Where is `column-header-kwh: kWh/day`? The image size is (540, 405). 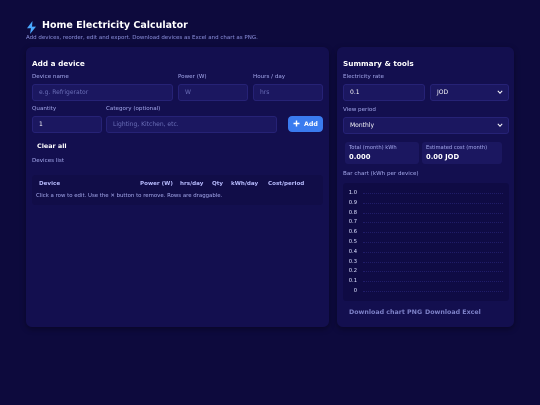
column-header-kwh: kWh/day is located at coordinates (245, 184).